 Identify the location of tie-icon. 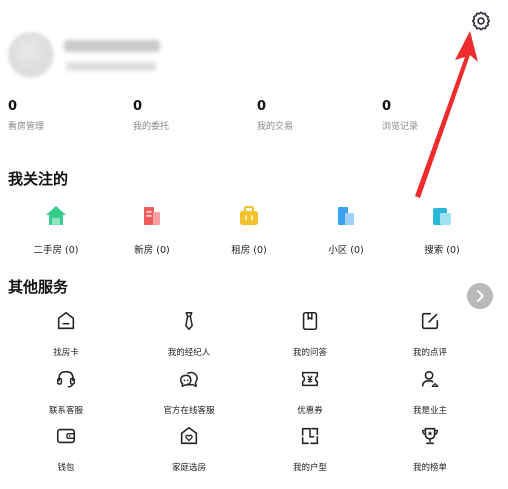
(189, 321).